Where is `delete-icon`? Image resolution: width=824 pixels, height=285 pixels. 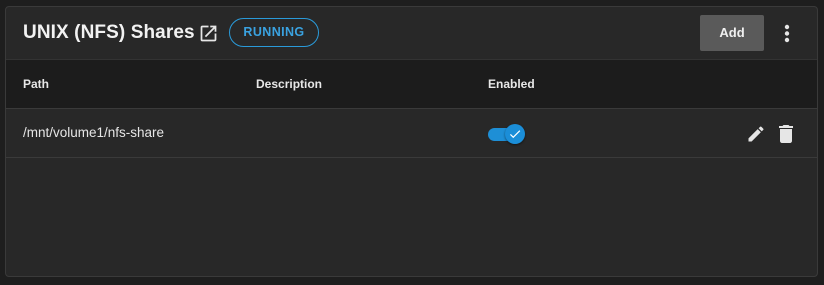 delete-icon is located at coordinates (786, 134).